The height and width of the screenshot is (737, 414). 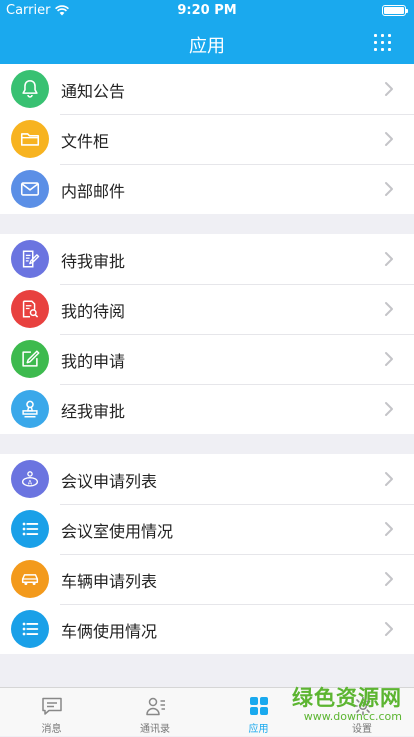 I want to click on car-icon, so click(x=30, y=579).